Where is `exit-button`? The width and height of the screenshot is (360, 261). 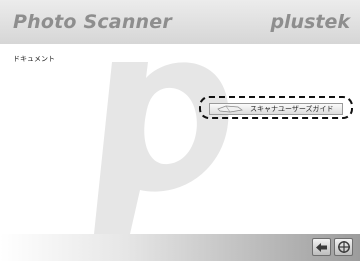
exit-button is located at coordinates (343, 247).